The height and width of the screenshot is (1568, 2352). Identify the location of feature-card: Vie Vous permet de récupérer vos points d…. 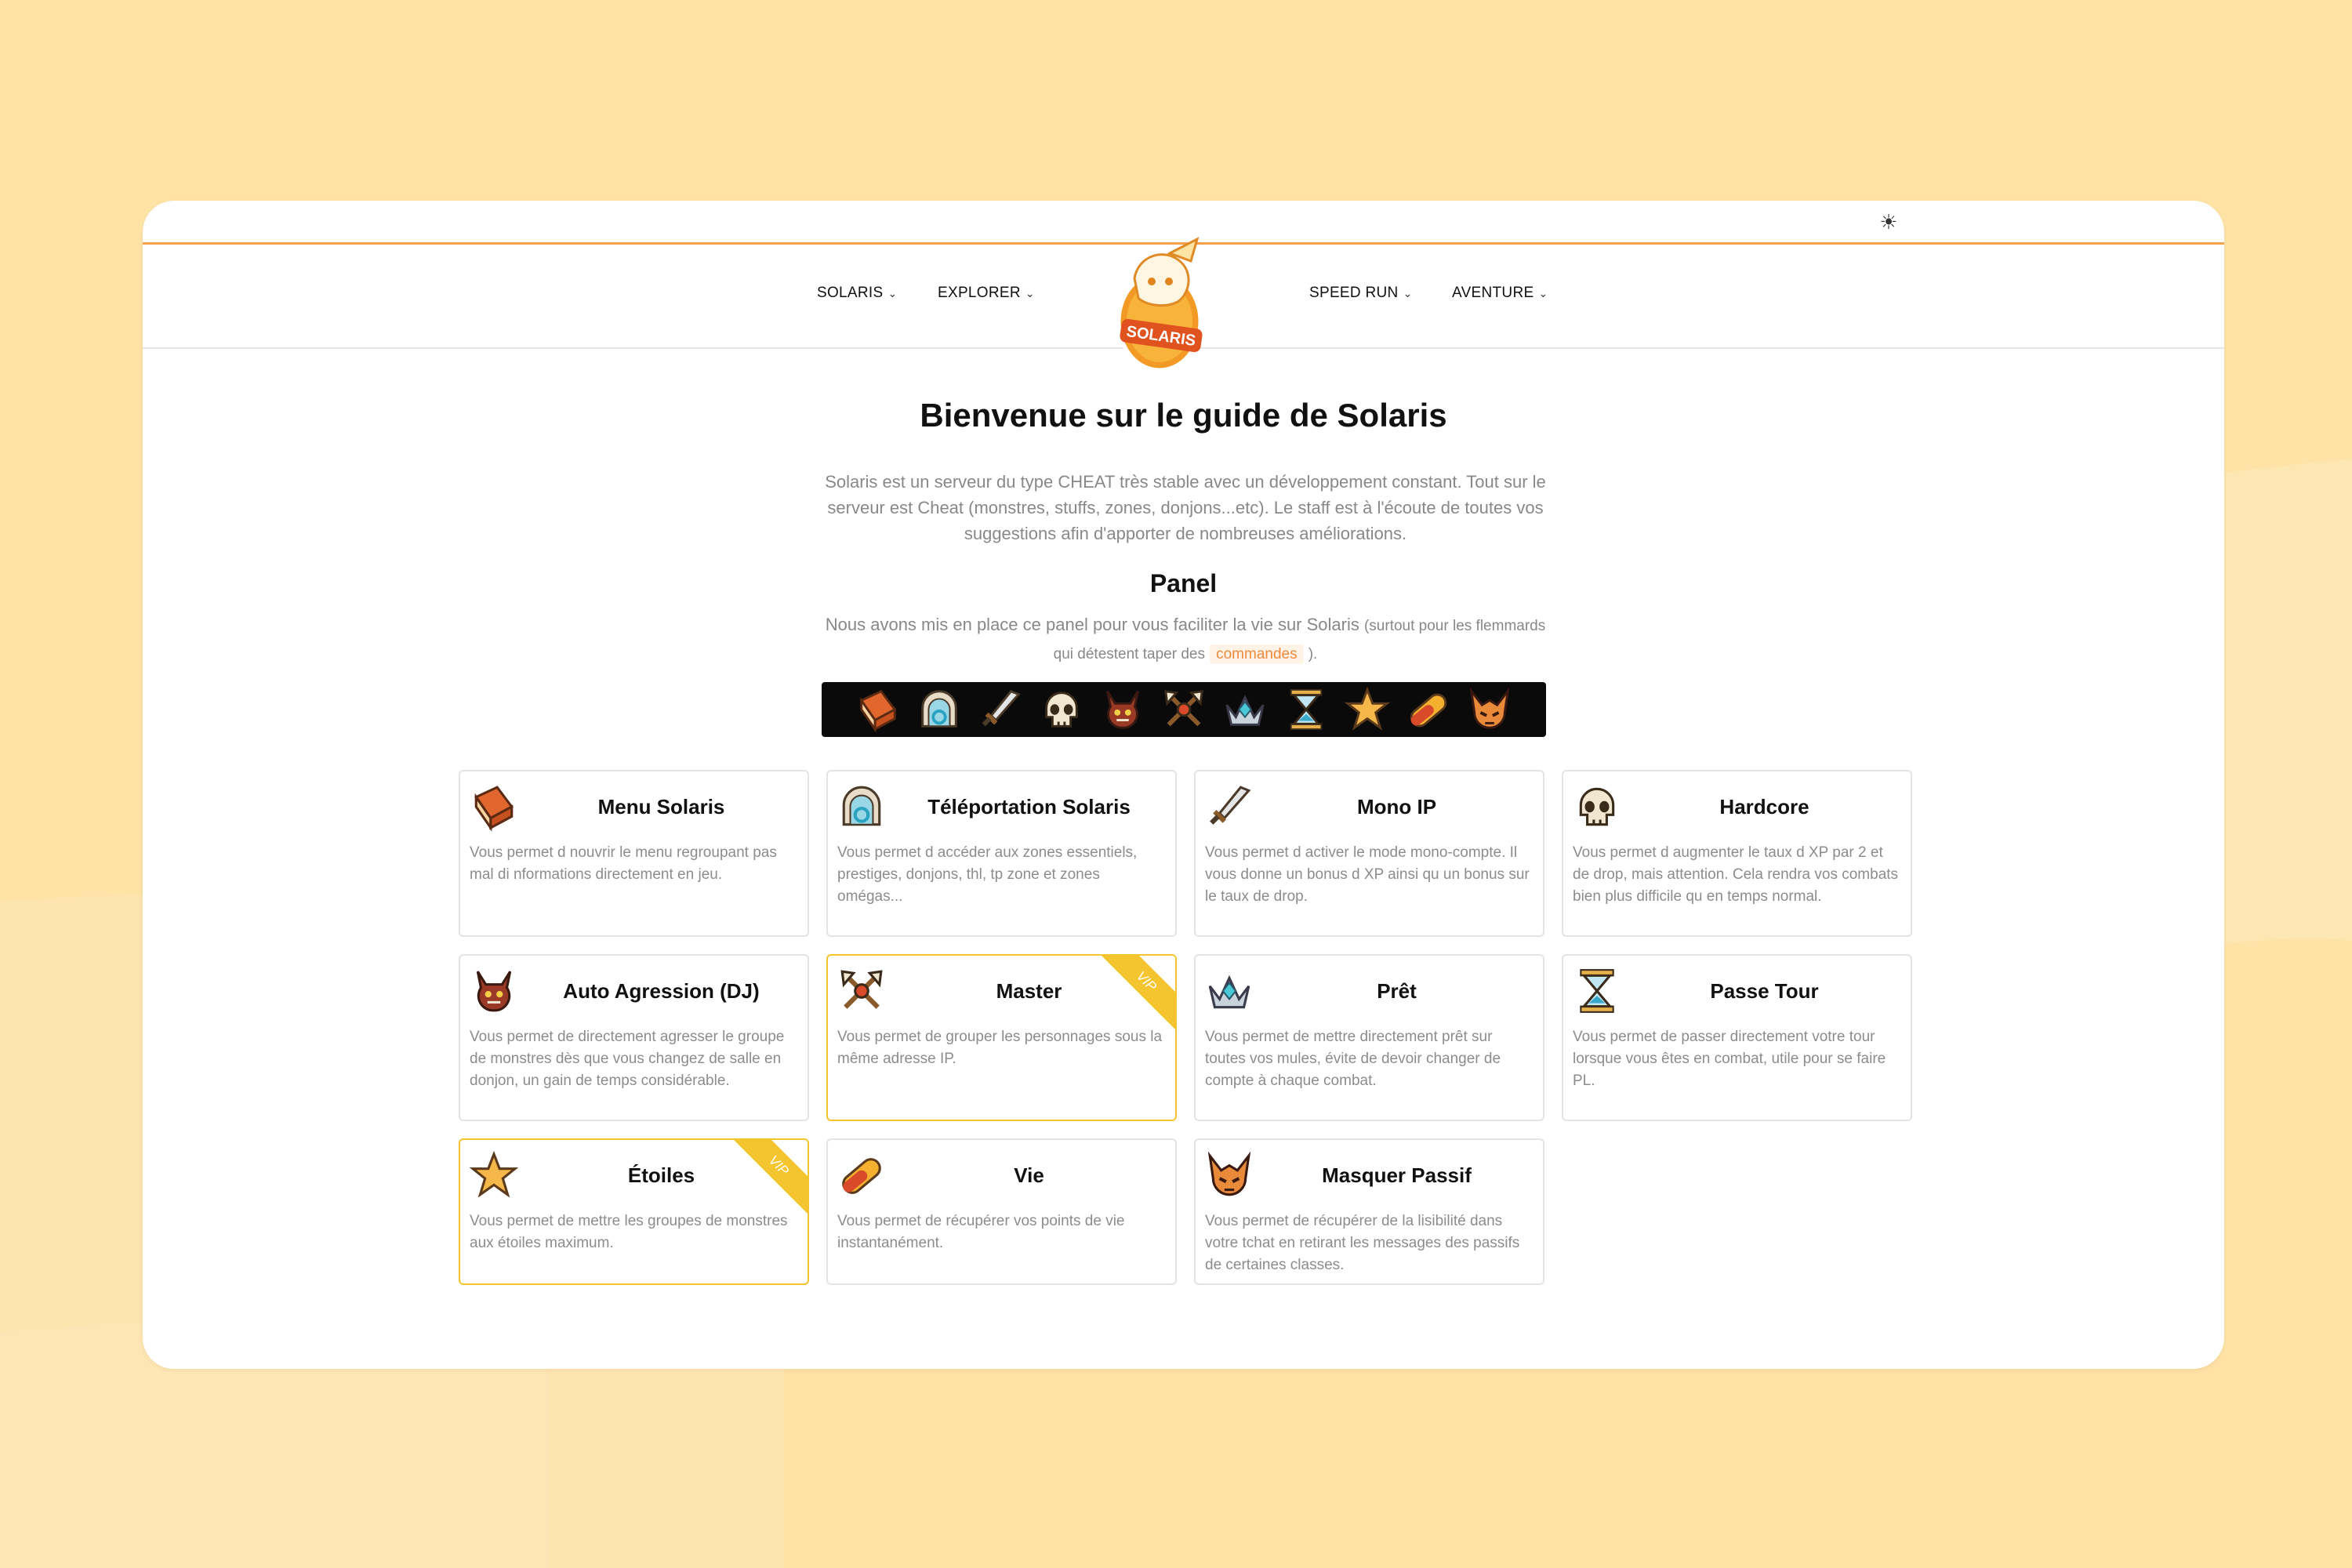
(1002, 1211).